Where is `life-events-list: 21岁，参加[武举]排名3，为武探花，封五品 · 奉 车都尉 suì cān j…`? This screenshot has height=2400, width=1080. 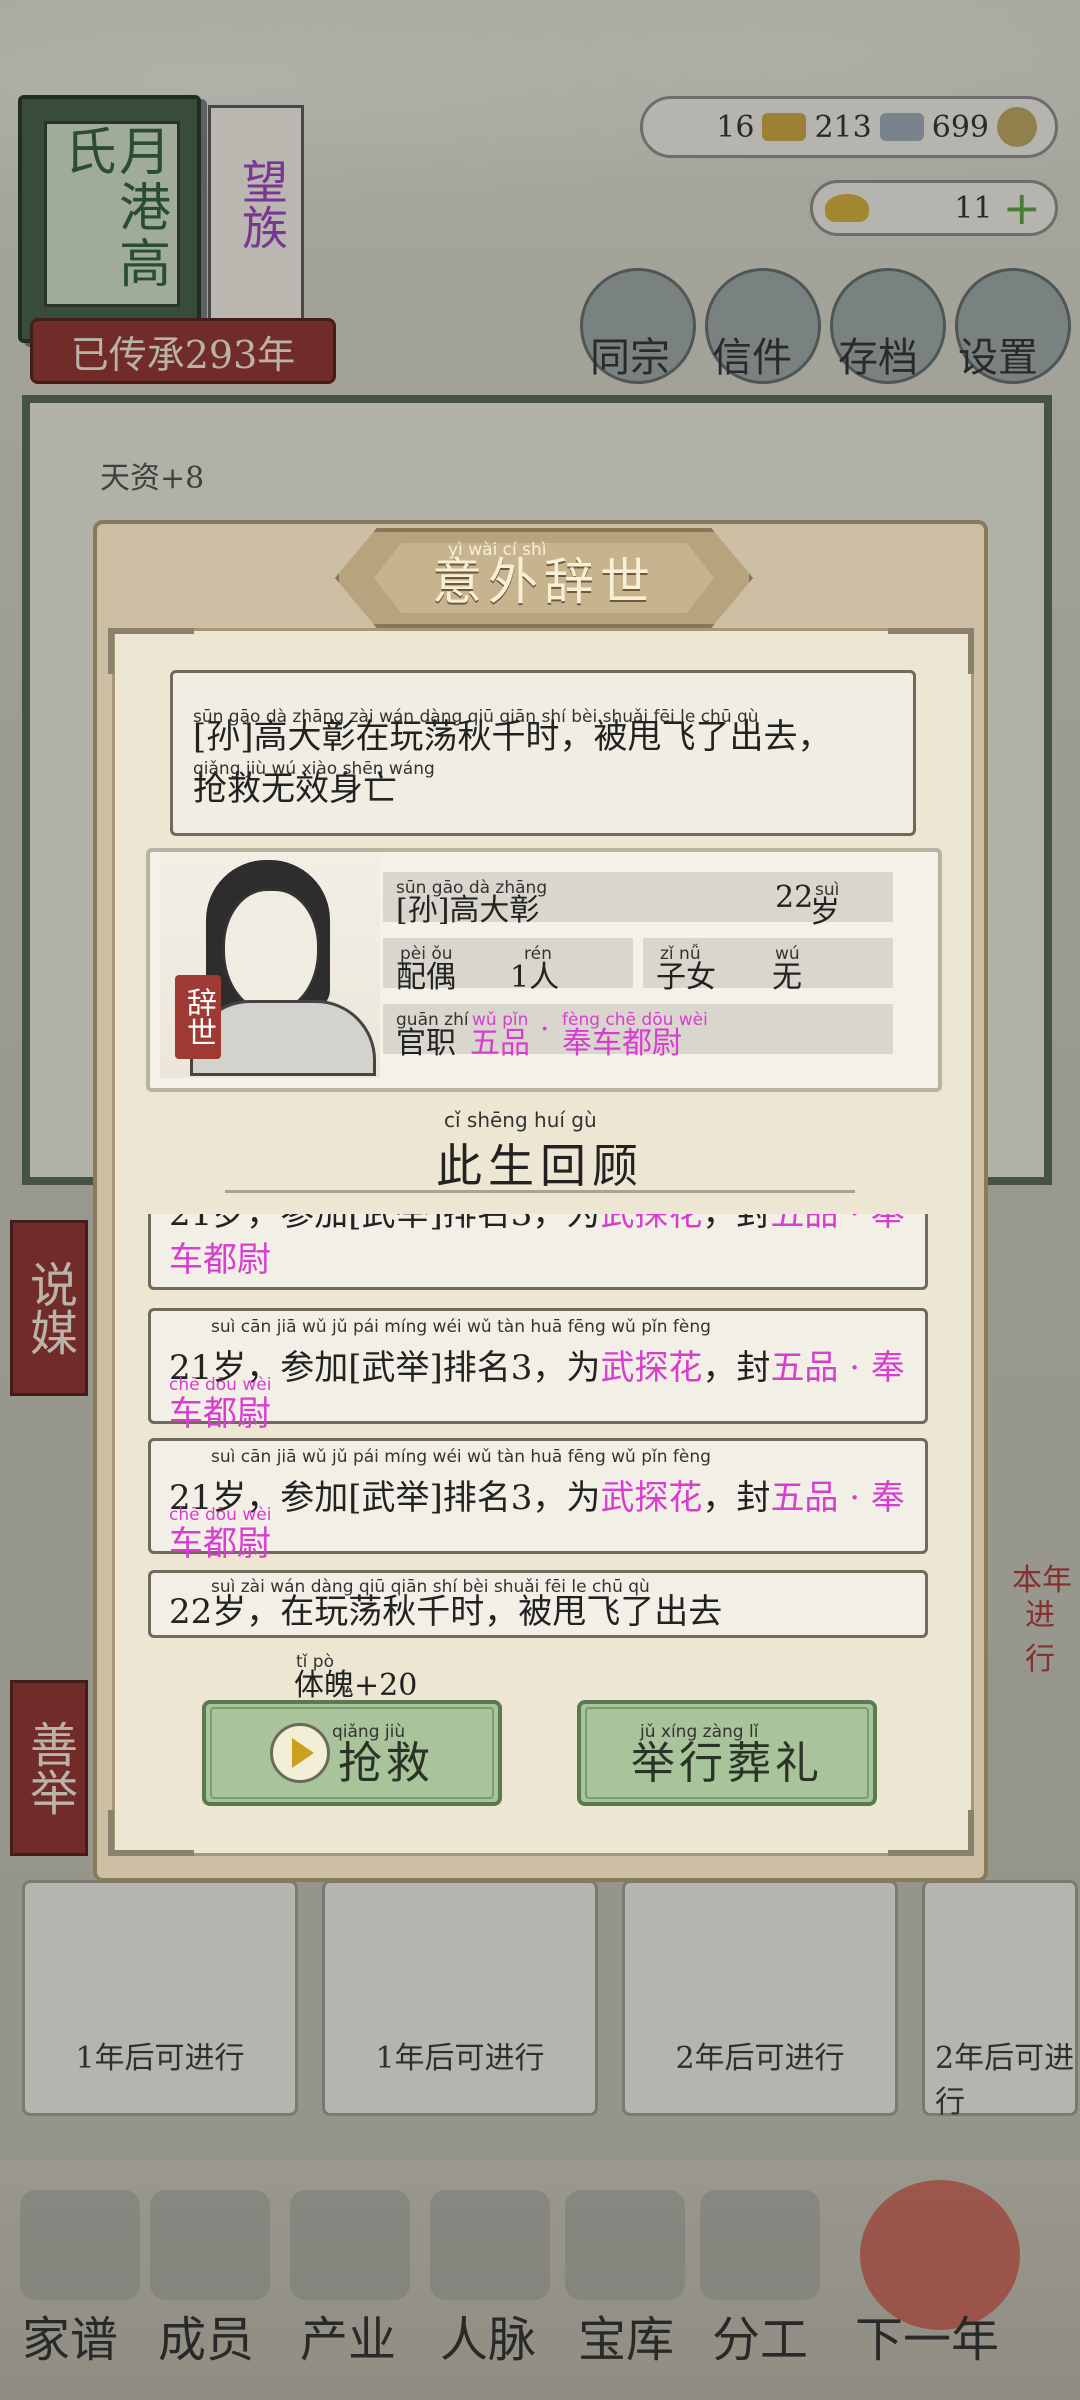 life-events-list: 21岁，参加[武举]排名3，为武探花，封五品 · 奉 车都尉 suì cān j… is located at coordinates (540, 1430).